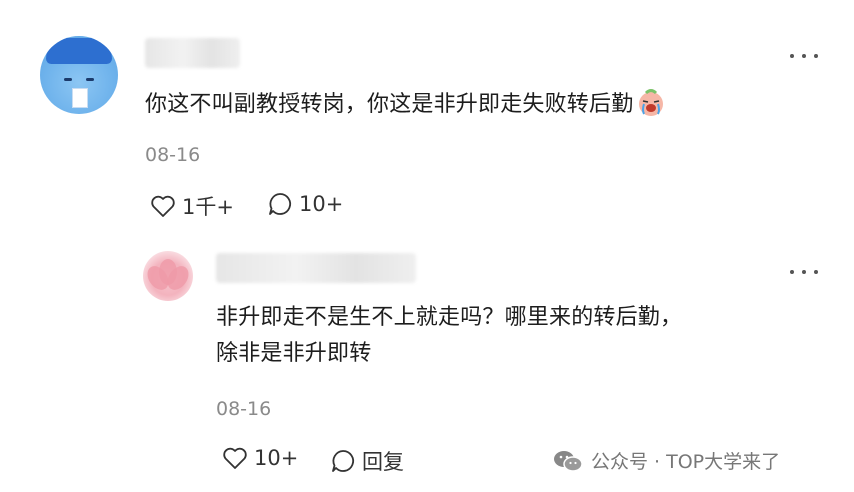 This screenshot has width=854, height=492. Describe the element at coordinates (192, 53) in the screenshot. I see `commenter-name-blurred` at that location.